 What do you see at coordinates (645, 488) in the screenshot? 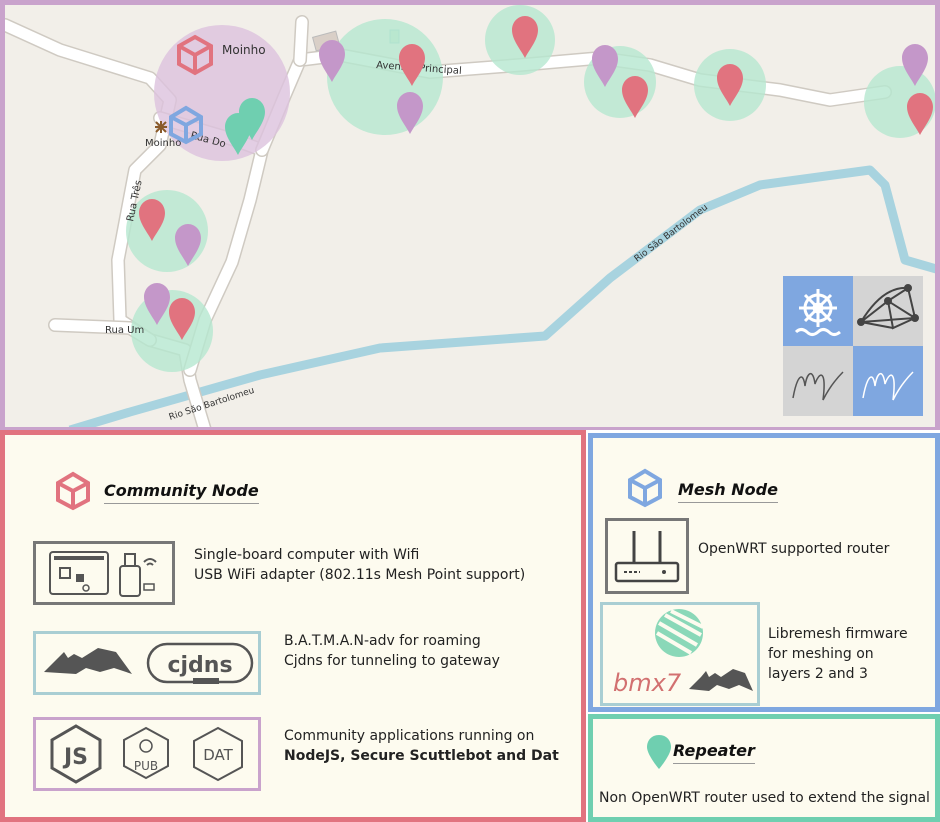
I see `mesh-node-icon` at bounding box center [645, 488].